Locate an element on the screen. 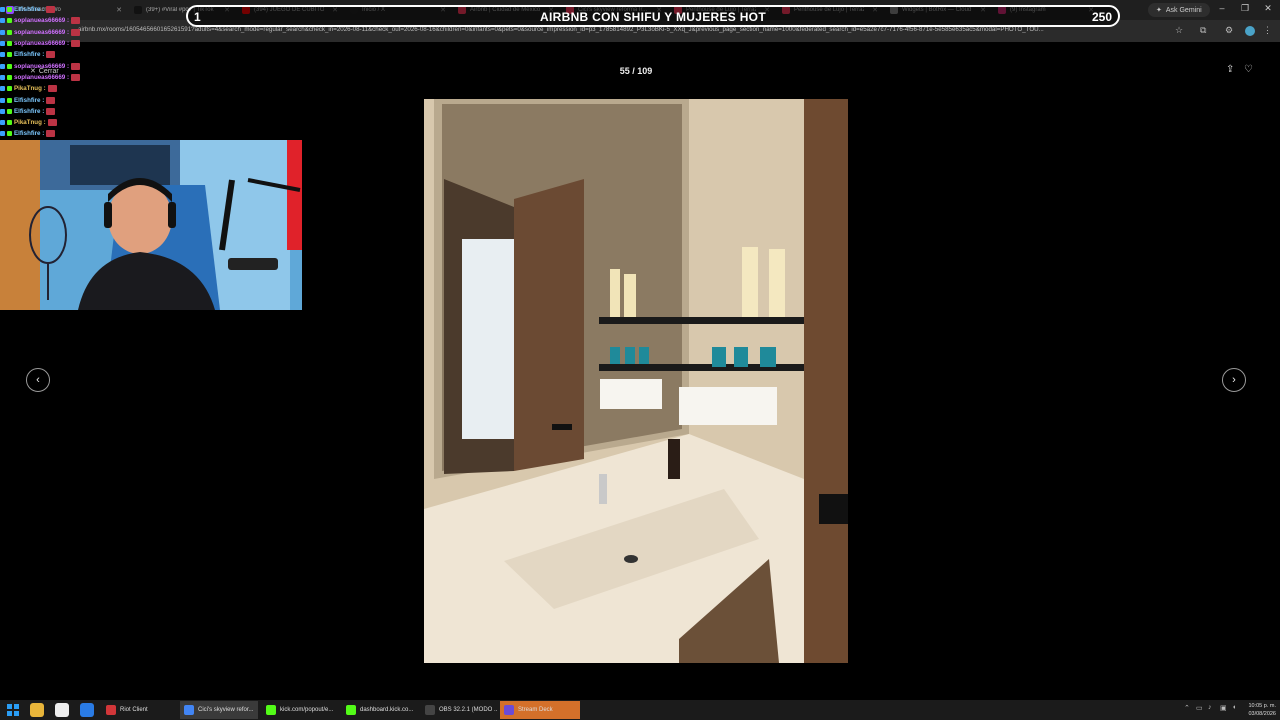 The image size is (1280, 720). menu-icon: ⋮ is located at coordinates (1267, 30).